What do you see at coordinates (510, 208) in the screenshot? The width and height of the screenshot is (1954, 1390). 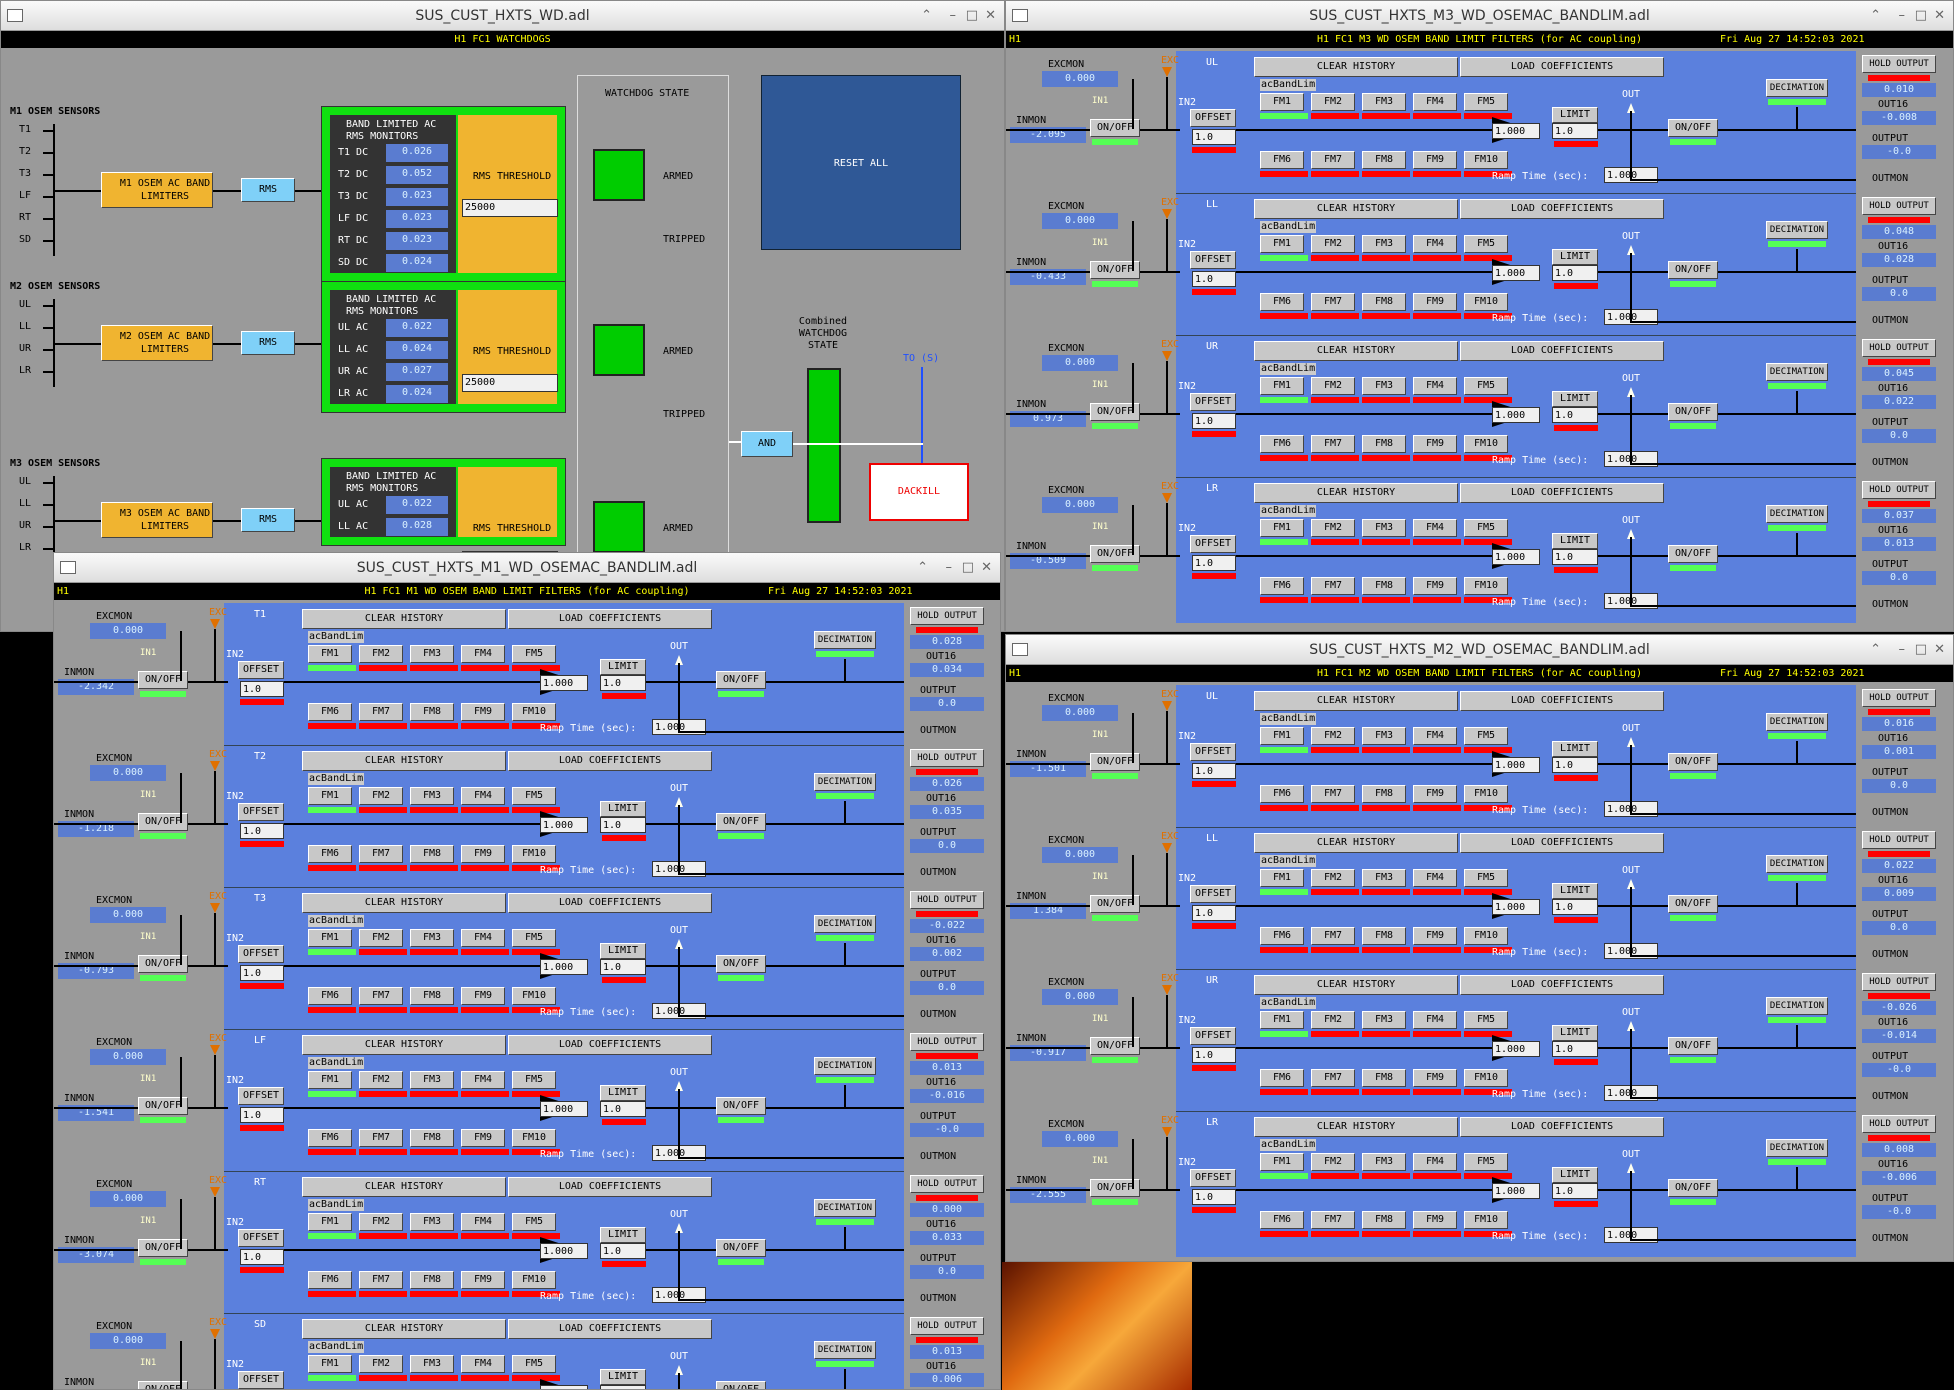 I see `threshold-input: 25000` at bounding box center [510, 208].